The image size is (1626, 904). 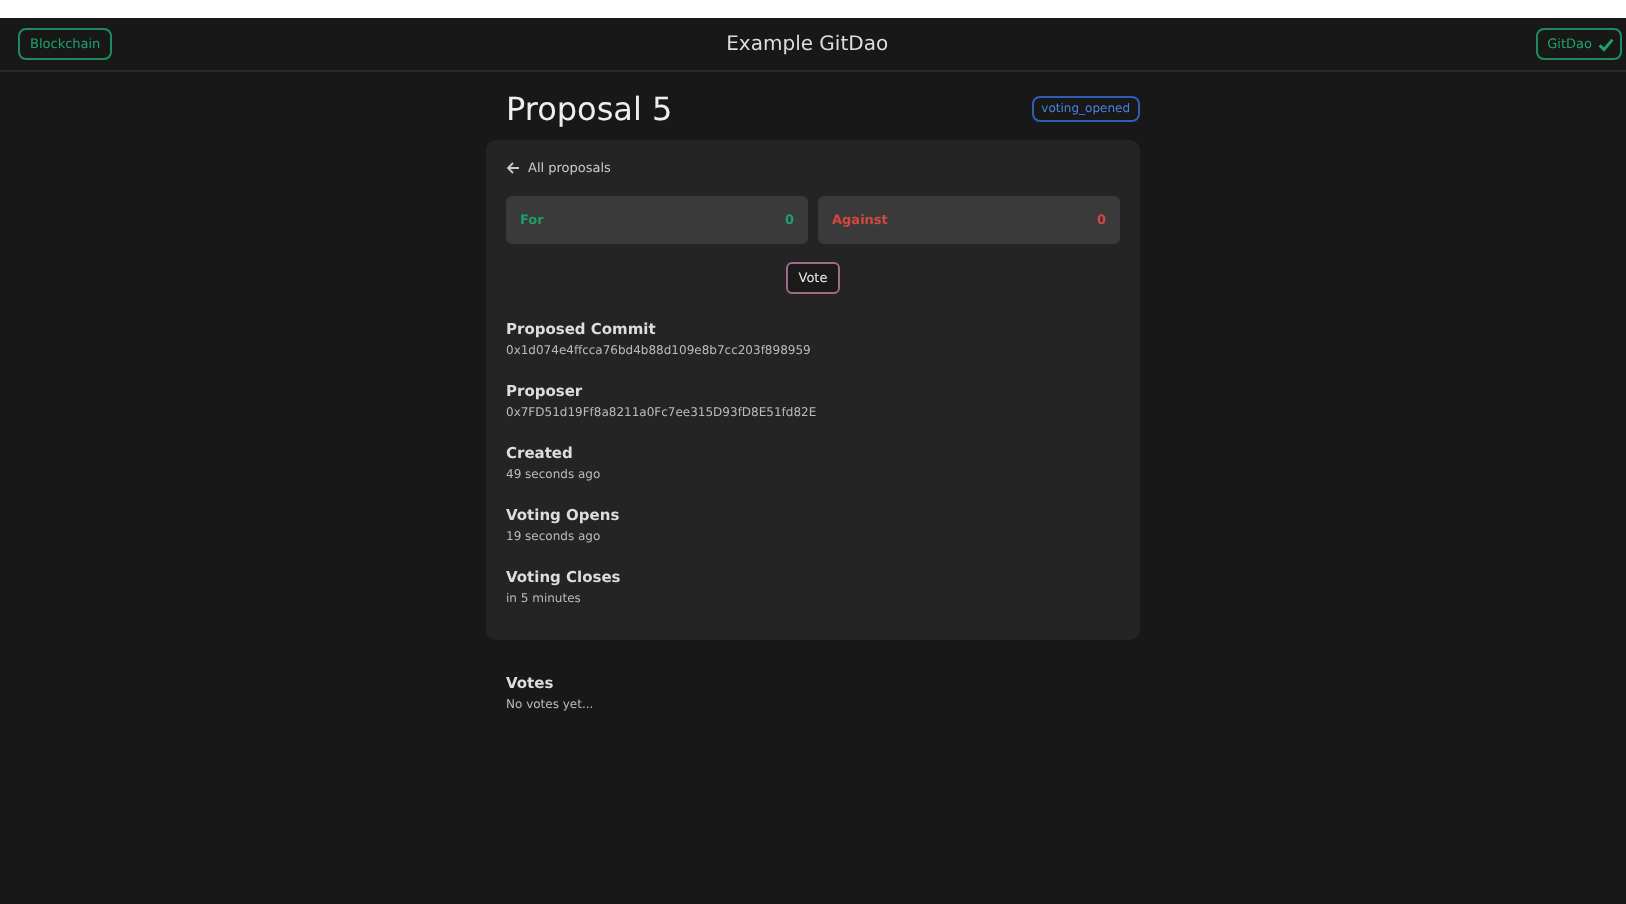 What do you see at coordinates (513, 168) in the screenshot?
I see `back-arrow-icon` at bounding box center [513, 168].